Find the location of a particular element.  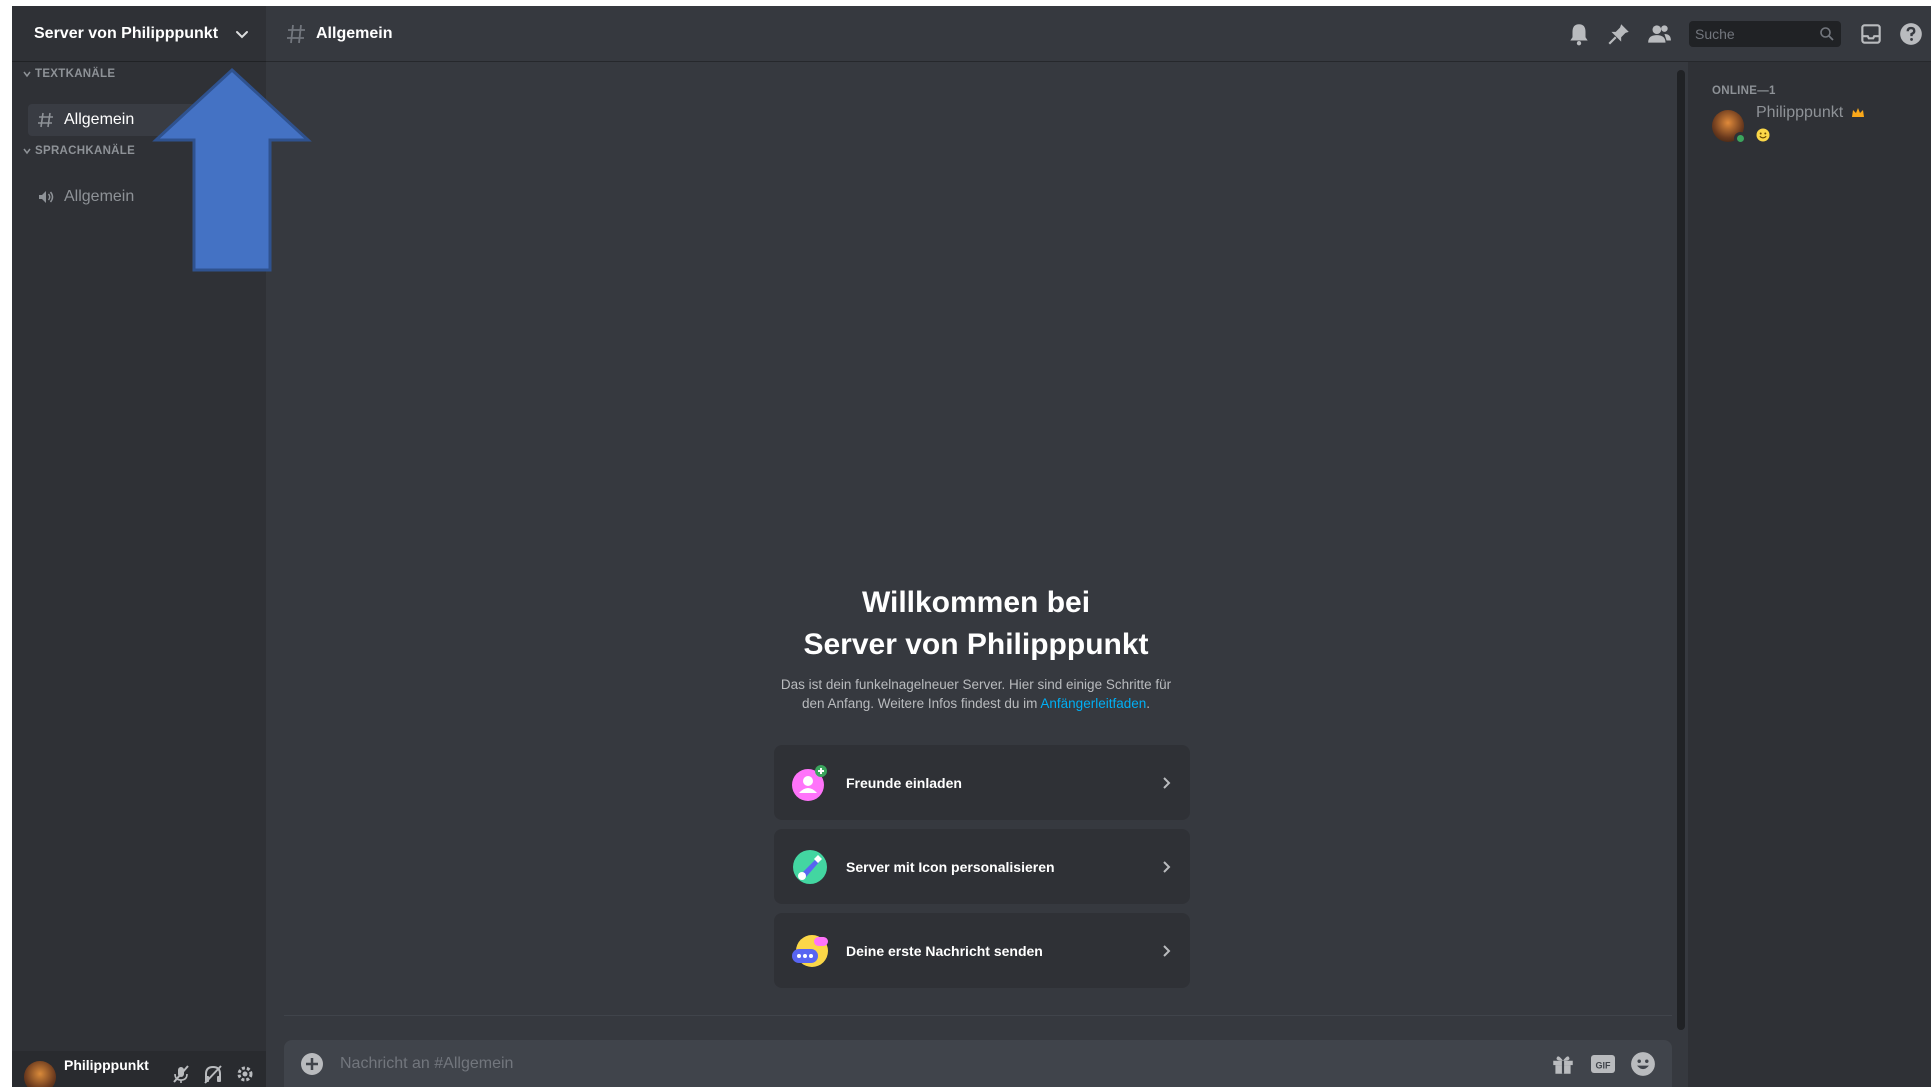

search-box is located at coordinates (1765, 34).